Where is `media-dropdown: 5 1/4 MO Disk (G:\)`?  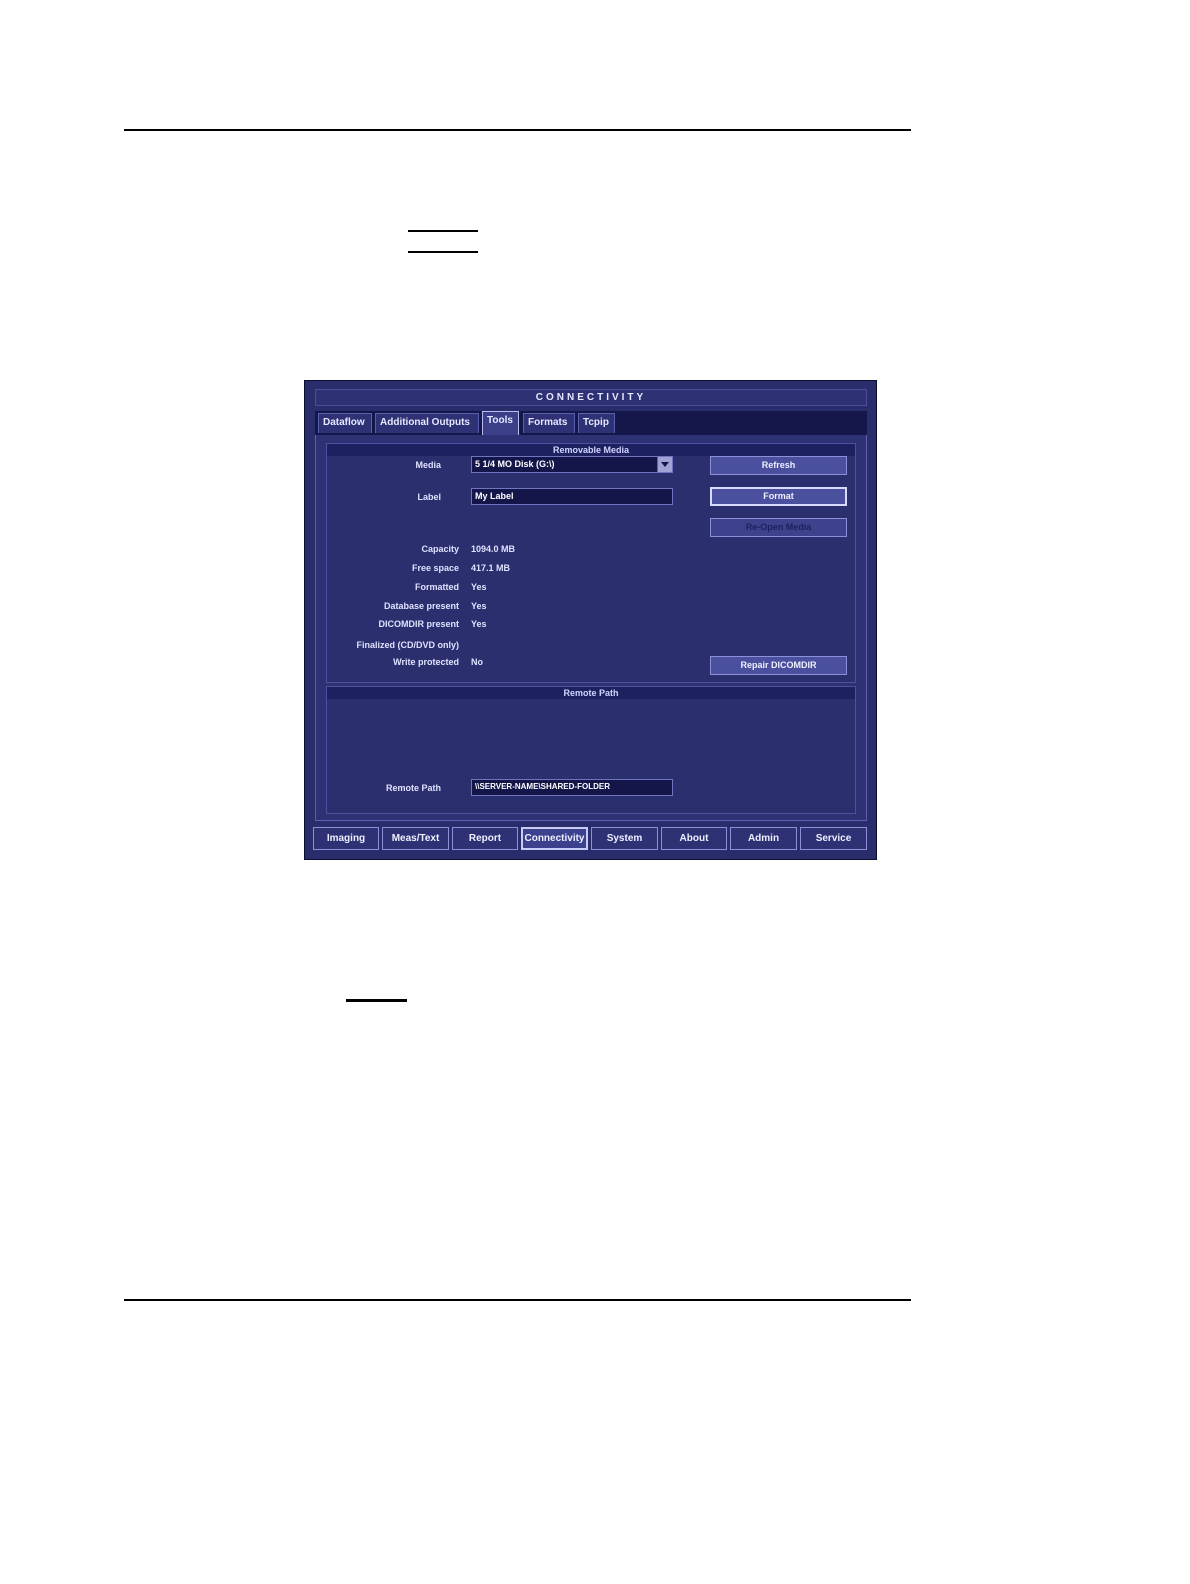 media-dropdown: 5 1/4 MO Disk (G:\) is located at coordinates (572, 464).